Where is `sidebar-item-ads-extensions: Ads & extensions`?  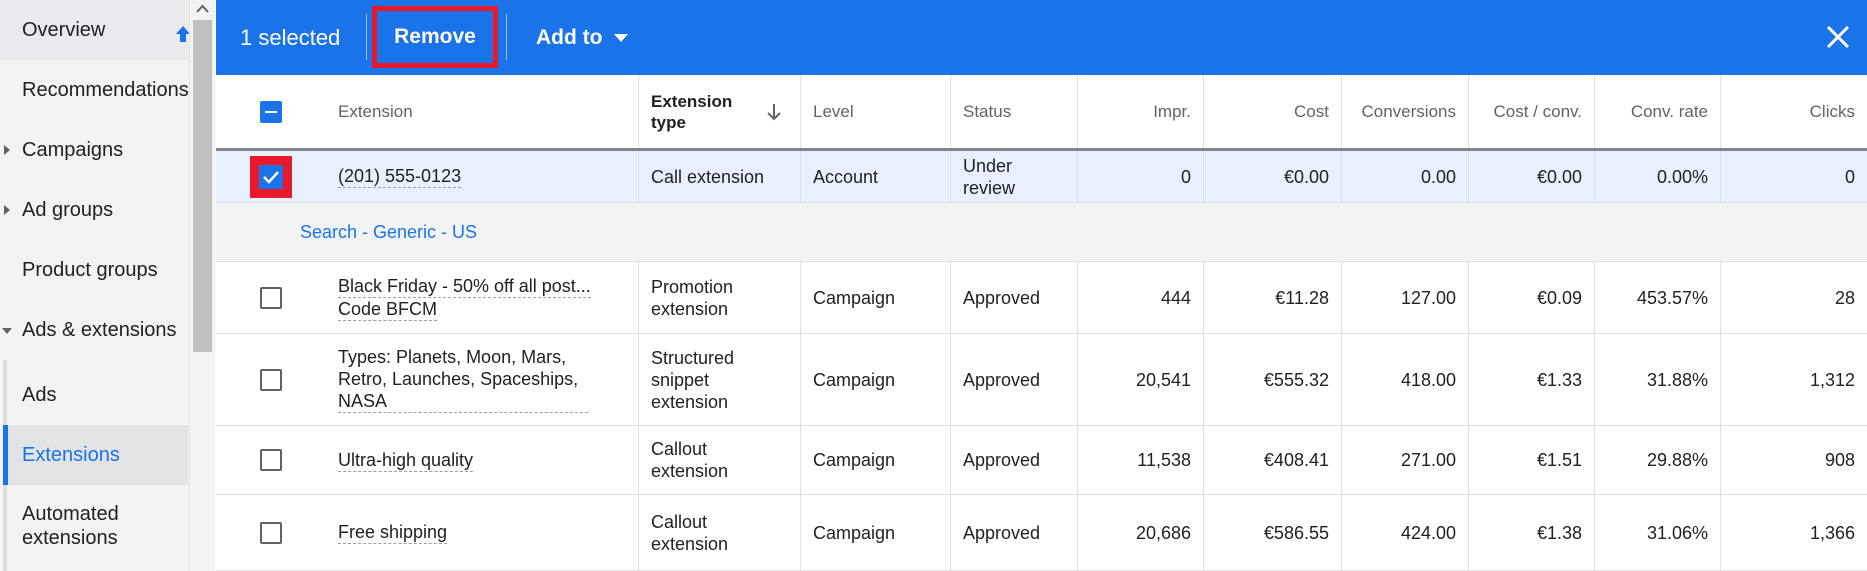 sidebar-item-ads-extensions: Ads & extensions is located at coordinates (94, 330).